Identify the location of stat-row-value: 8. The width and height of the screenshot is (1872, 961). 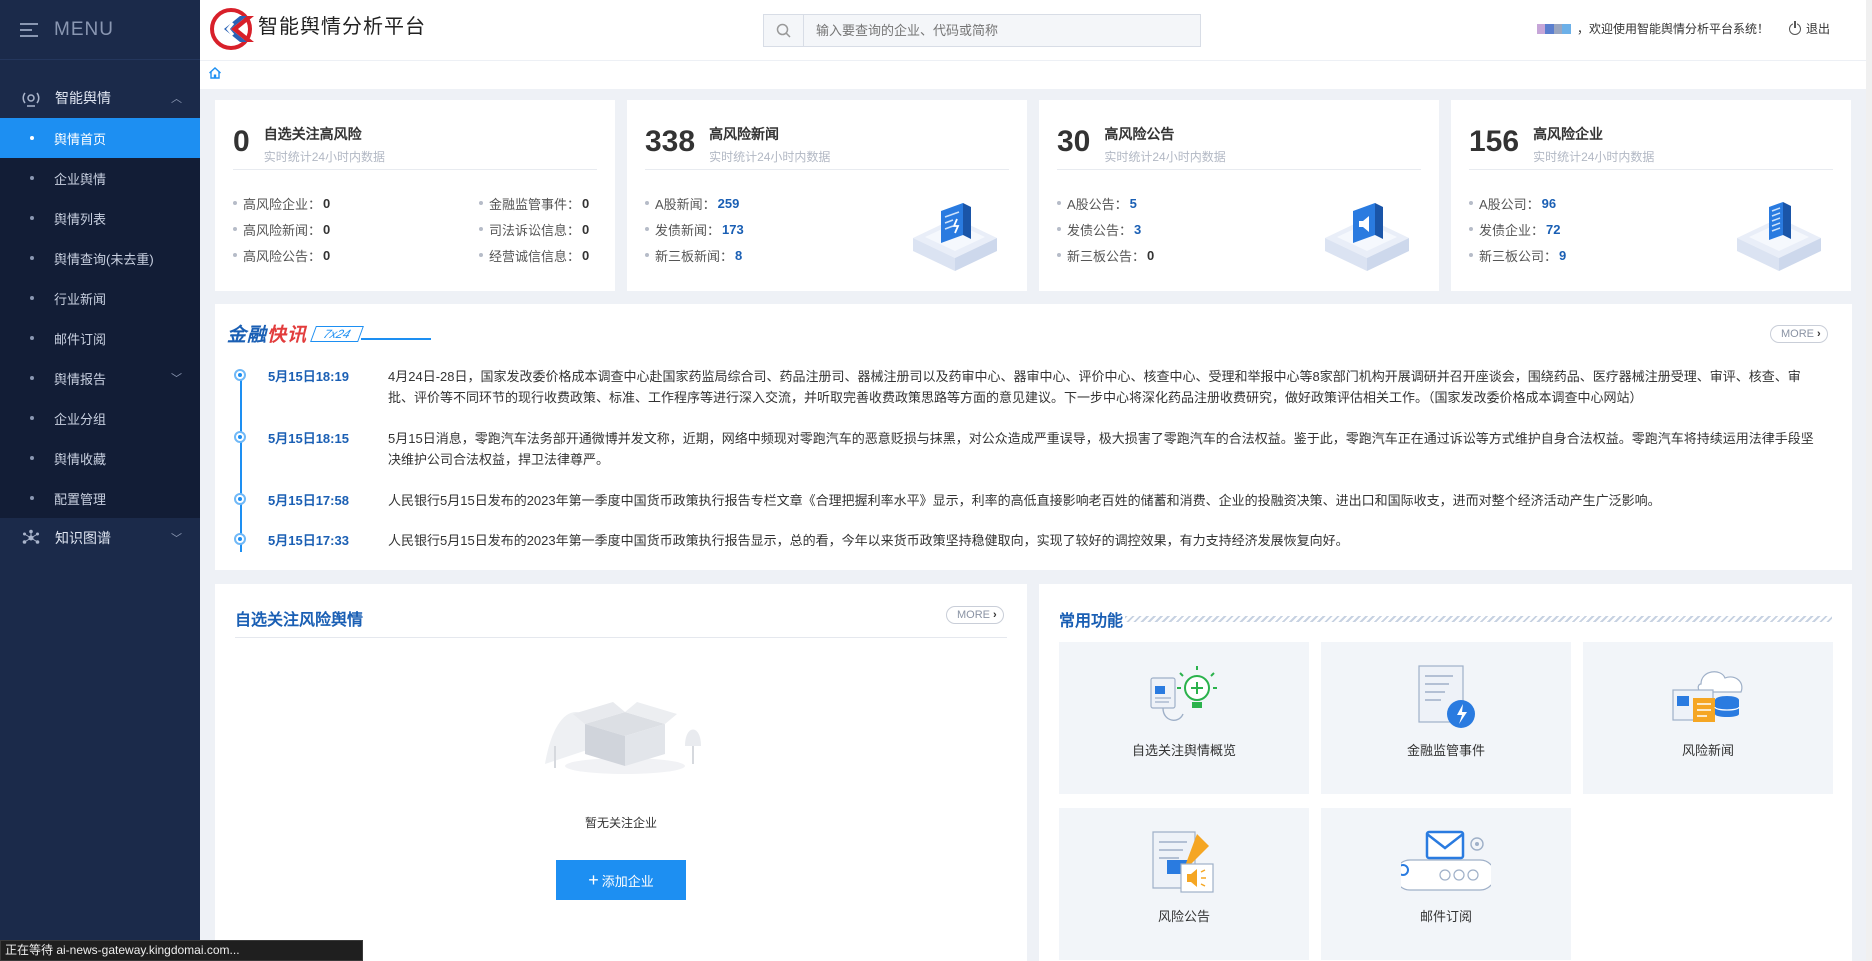
(739, 255).